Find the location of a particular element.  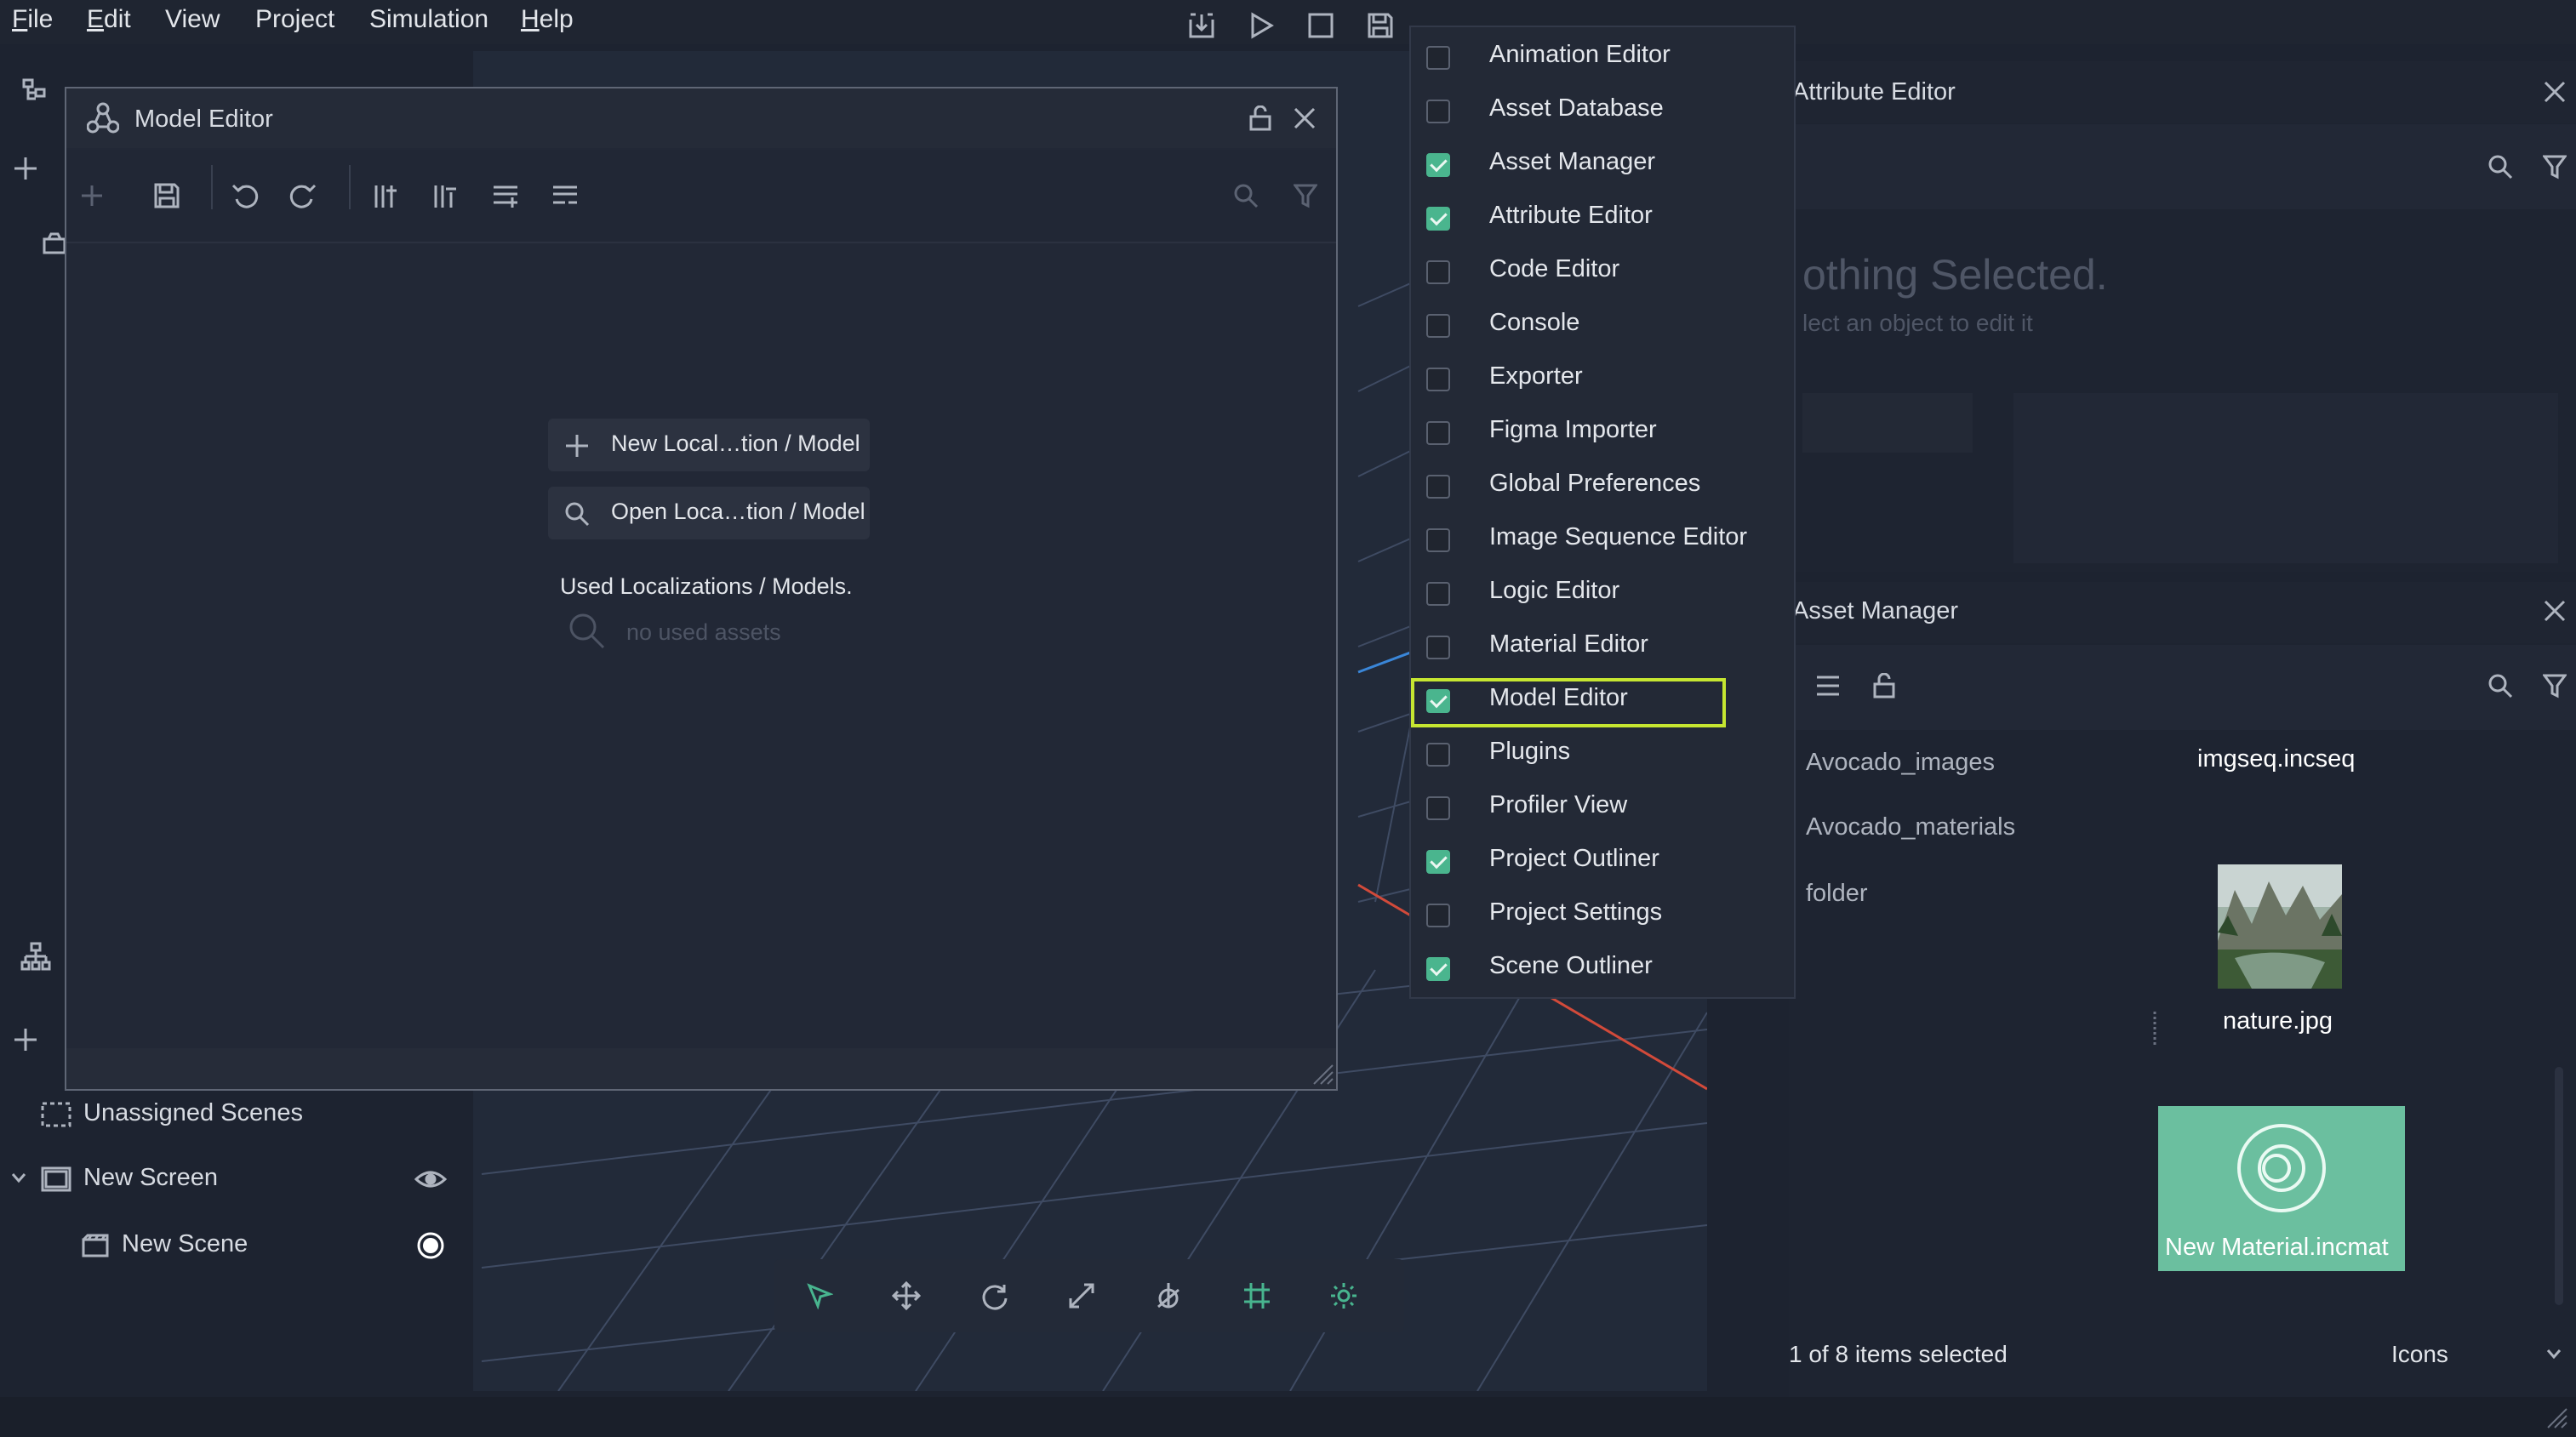

export-icon is located at coordinates (1202, 26).